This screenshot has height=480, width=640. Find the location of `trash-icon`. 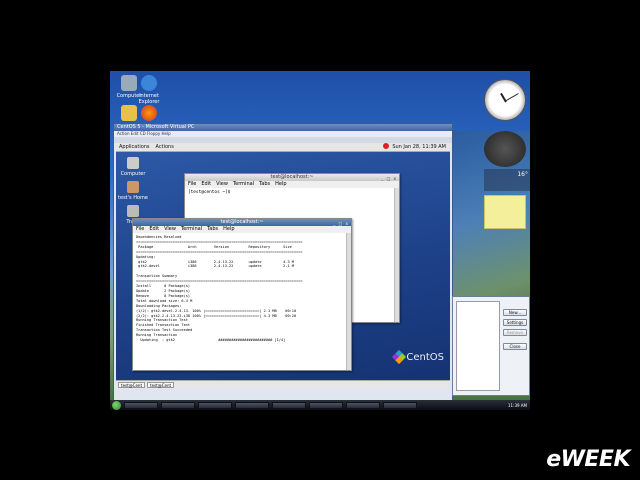

trash-icon is located at coordinates (133, 211).